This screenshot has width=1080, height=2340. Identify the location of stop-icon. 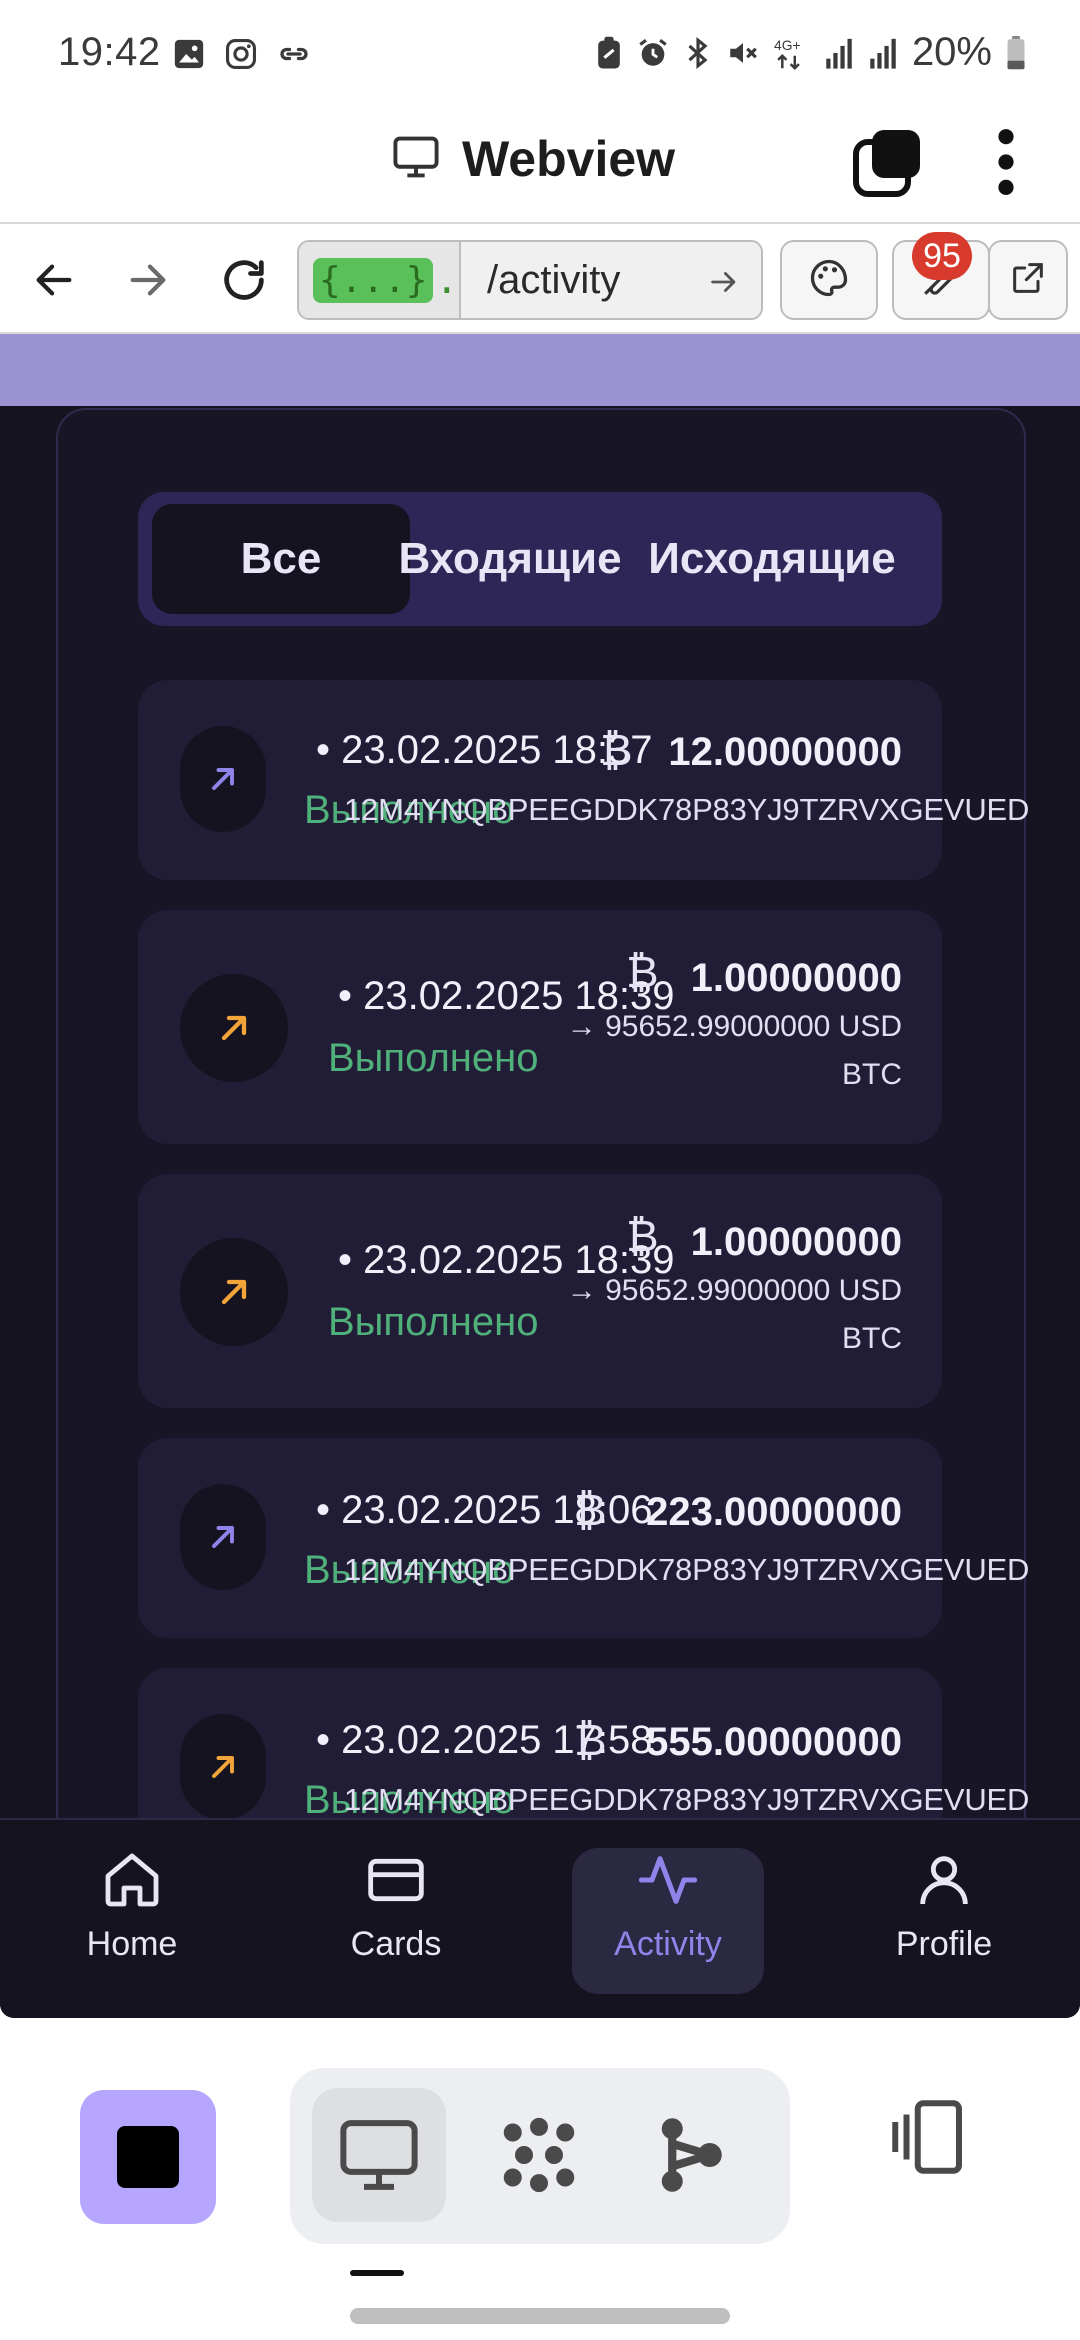
(148, 2157).